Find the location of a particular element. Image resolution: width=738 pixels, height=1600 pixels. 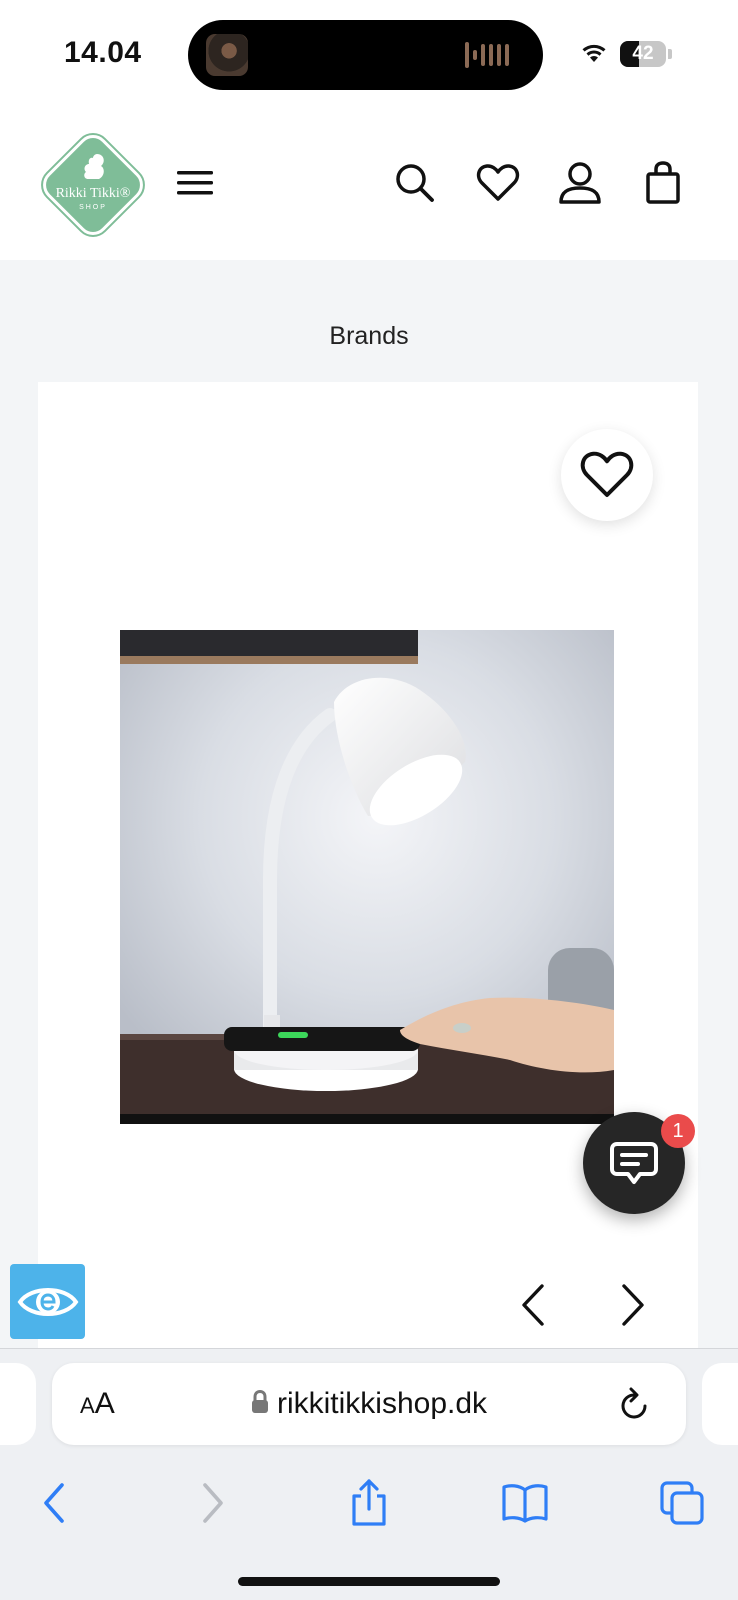

back-button is located at coordinates (54, 1503).